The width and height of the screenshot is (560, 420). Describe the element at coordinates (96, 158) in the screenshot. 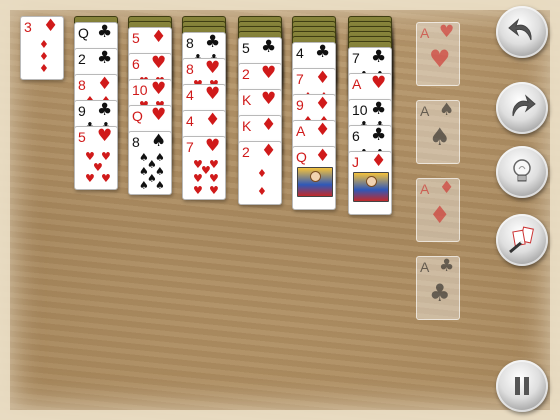

I see `playing-card: 5 ♥ ♥ ♥ ♥ ♥ ♥` at that location.